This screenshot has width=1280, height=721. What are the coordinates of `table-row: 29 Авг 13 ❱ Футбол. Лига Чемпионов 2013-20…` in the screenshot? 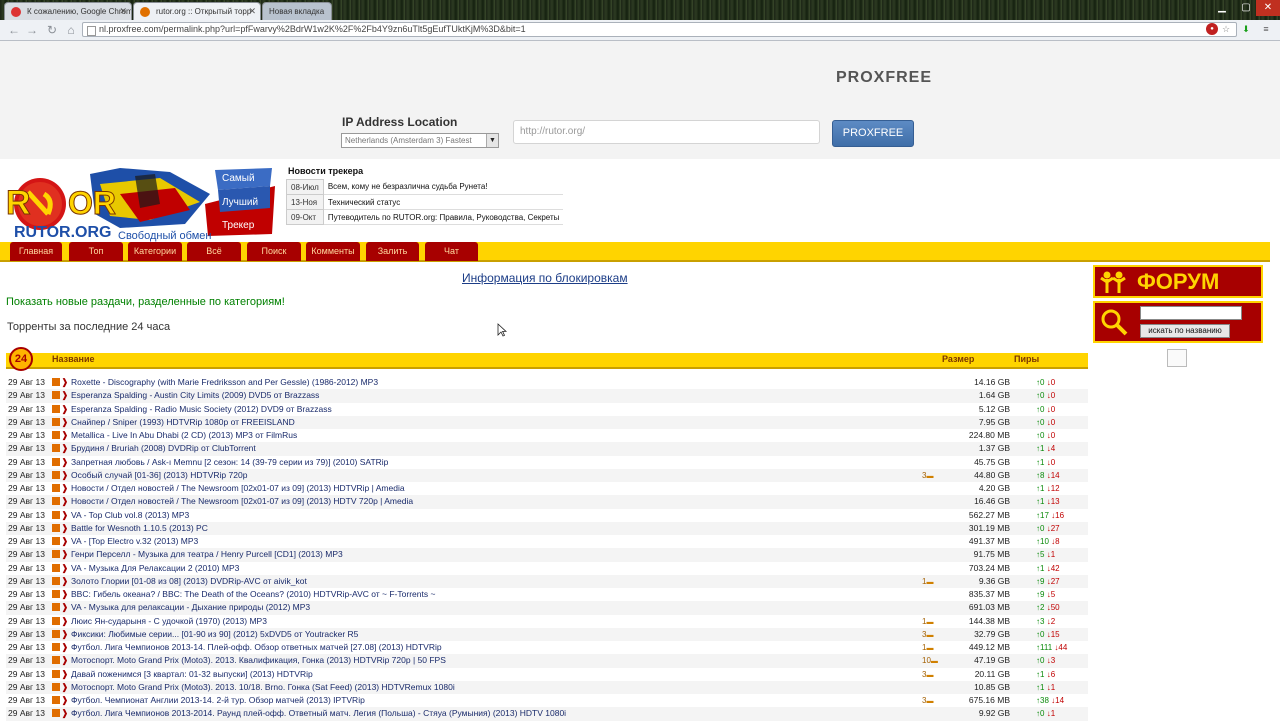 It's located at (547, 714).